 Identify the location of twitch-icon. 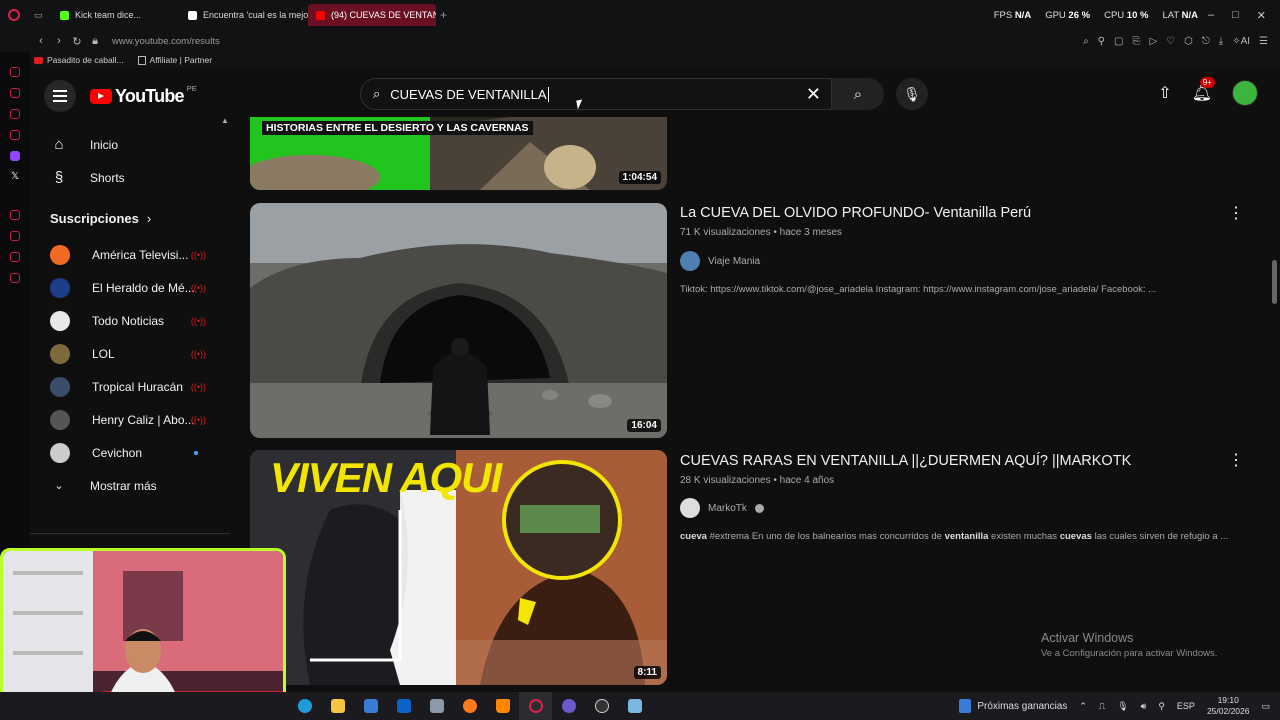
(15, 156).